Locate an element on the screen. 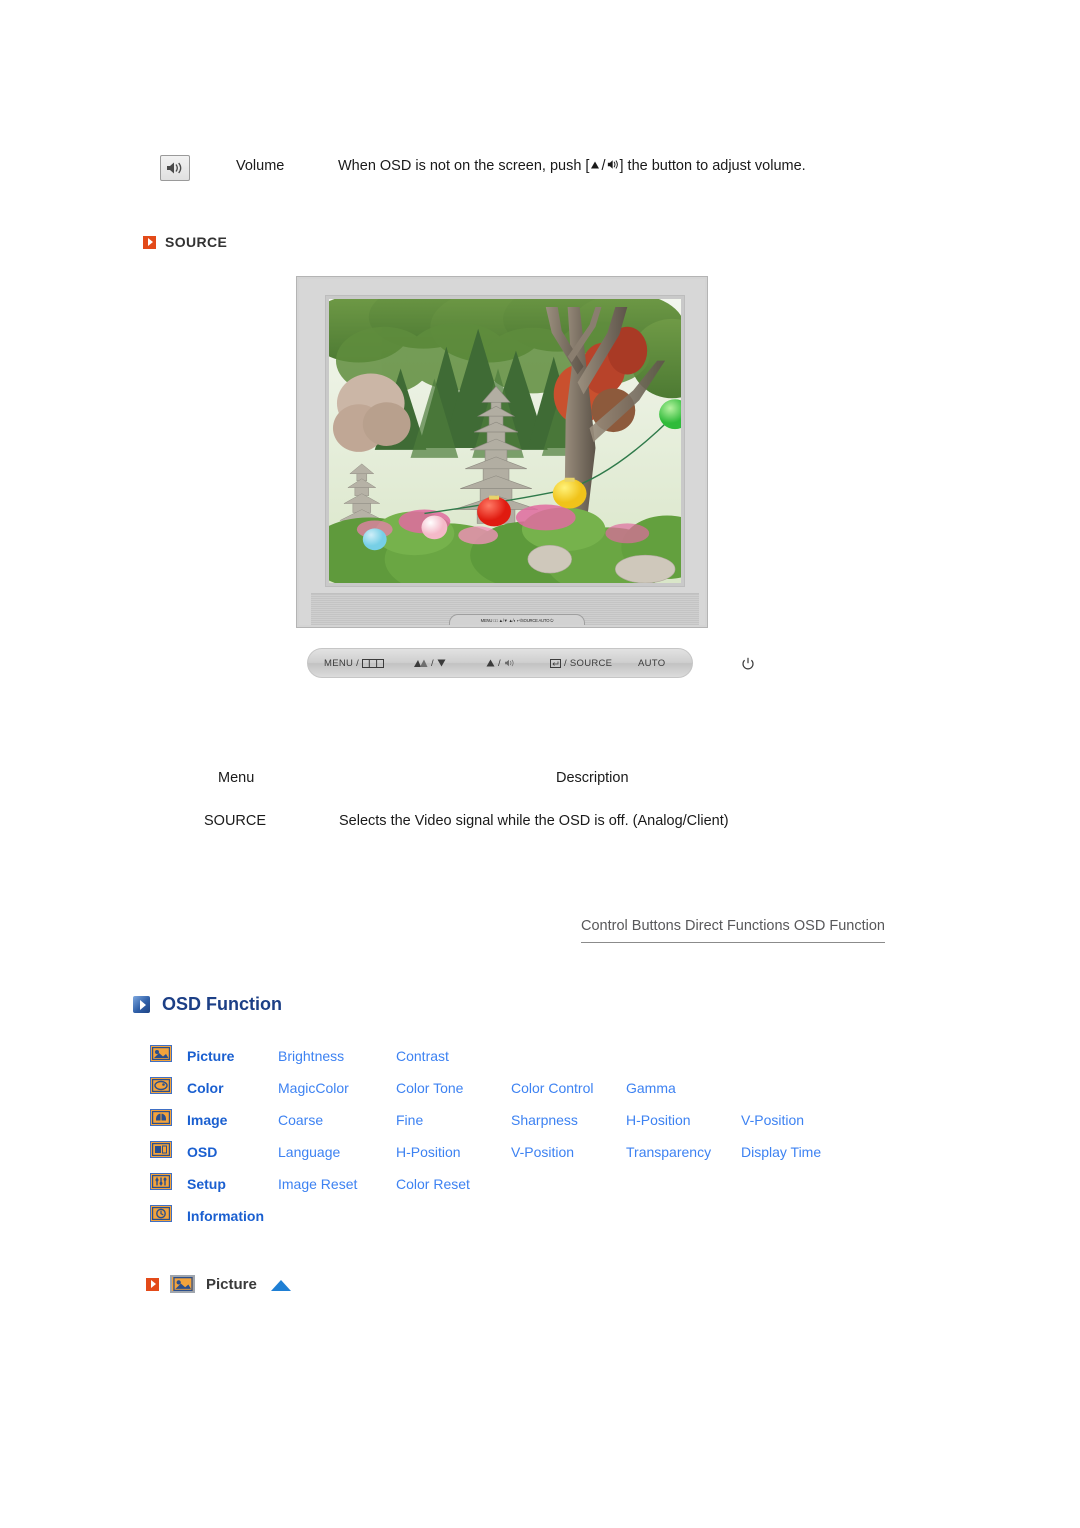  down-triangle-icon is located at coordinates (441, 663).